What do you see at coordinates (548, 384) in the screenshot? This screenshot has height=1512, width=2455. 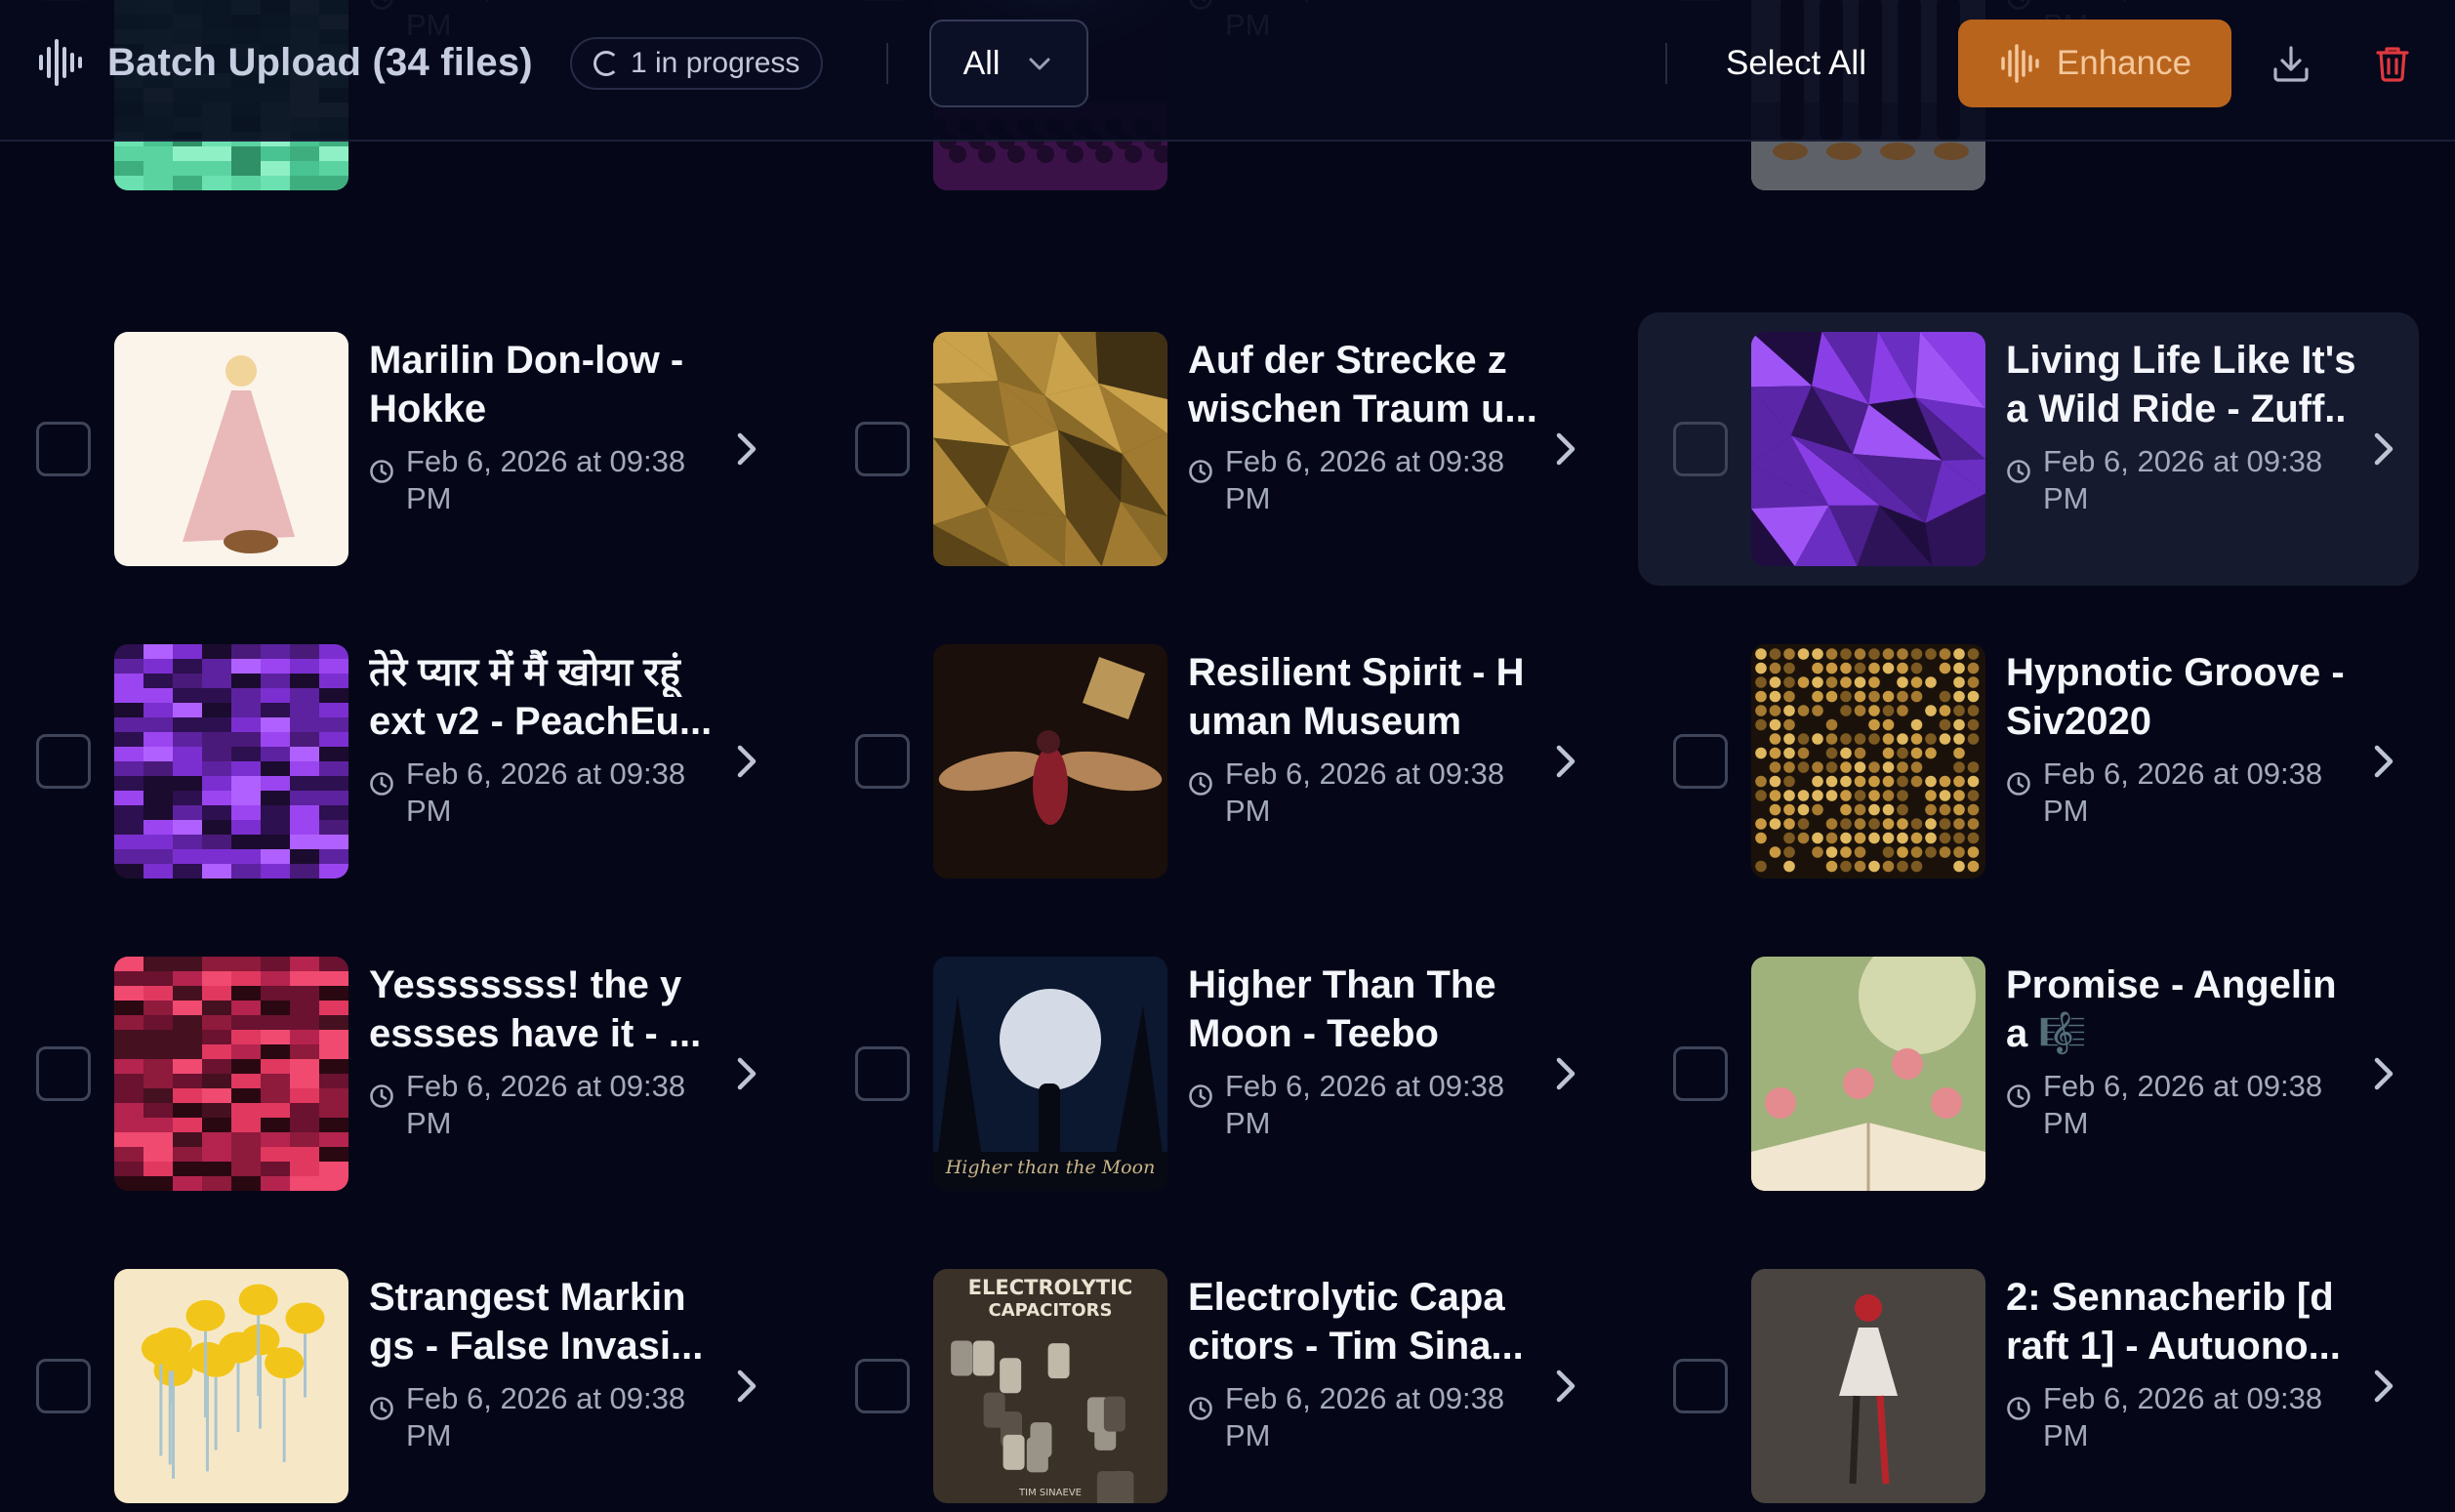 I see `file-name: Marilin Don-low - Hokke` at bounding box center [548, 384].